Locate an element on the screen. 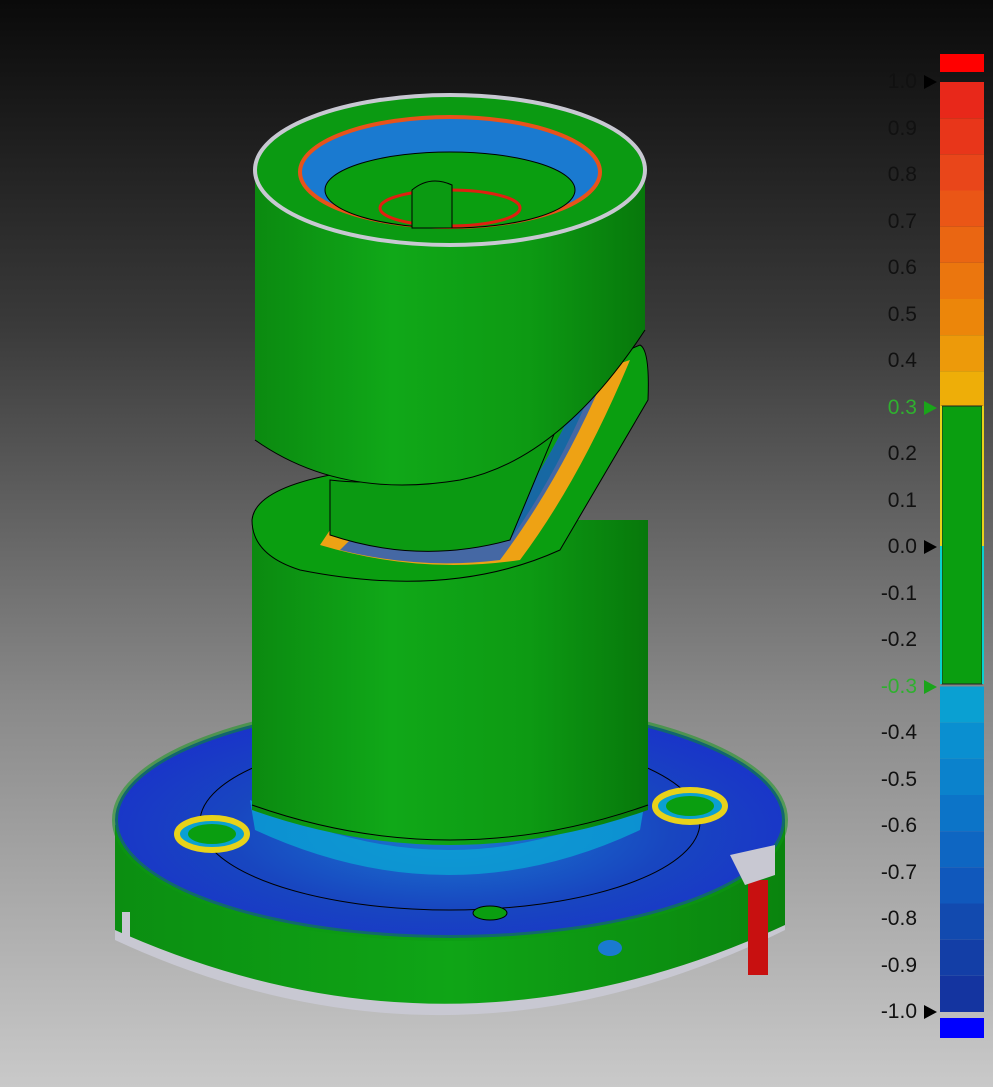 The image size is (993, 1087). flange-hole-front is located at coordinates (490, 913).